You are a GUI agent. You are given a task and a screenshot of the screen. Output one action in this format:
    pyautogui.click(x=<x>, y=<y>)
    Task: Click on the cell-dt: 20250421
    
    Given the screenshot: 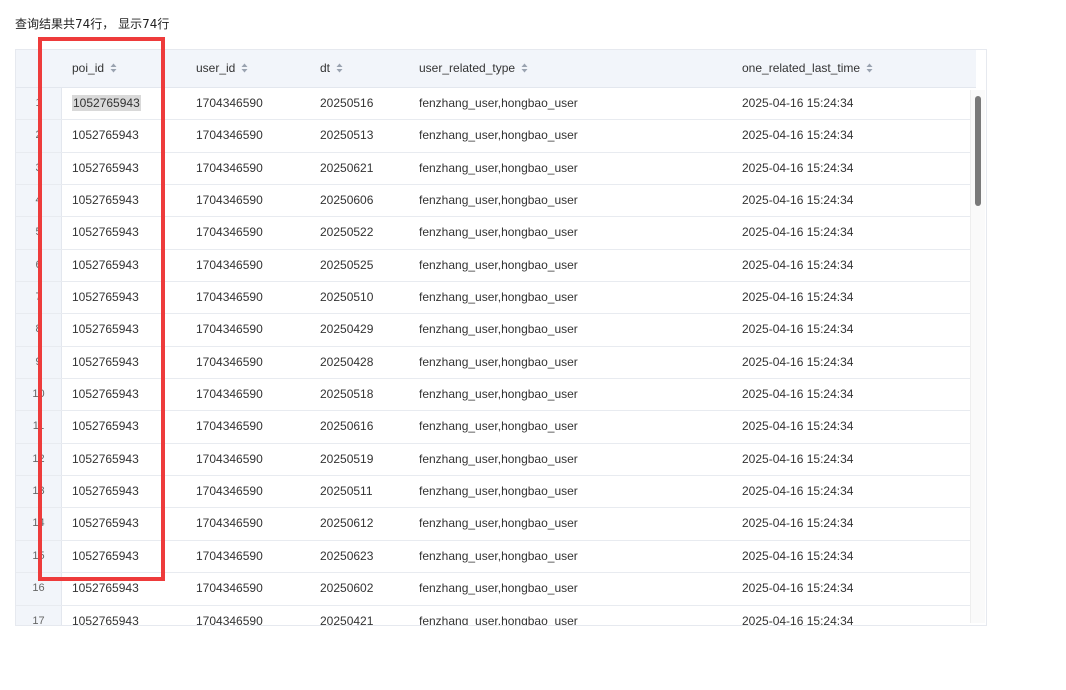 What is the action you would take?
    pyautogui.click(x=346, y=616)
    